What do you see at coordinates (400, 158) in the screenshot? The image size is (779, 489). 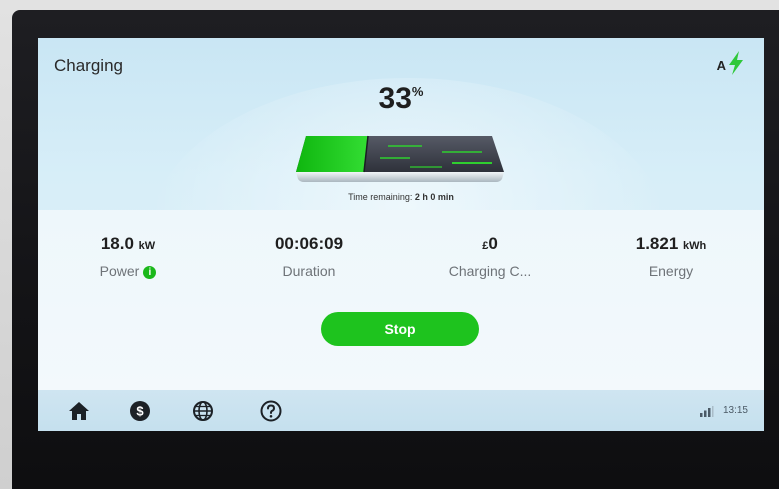 I see `battery-graphic` at bounding box center [400, 158].